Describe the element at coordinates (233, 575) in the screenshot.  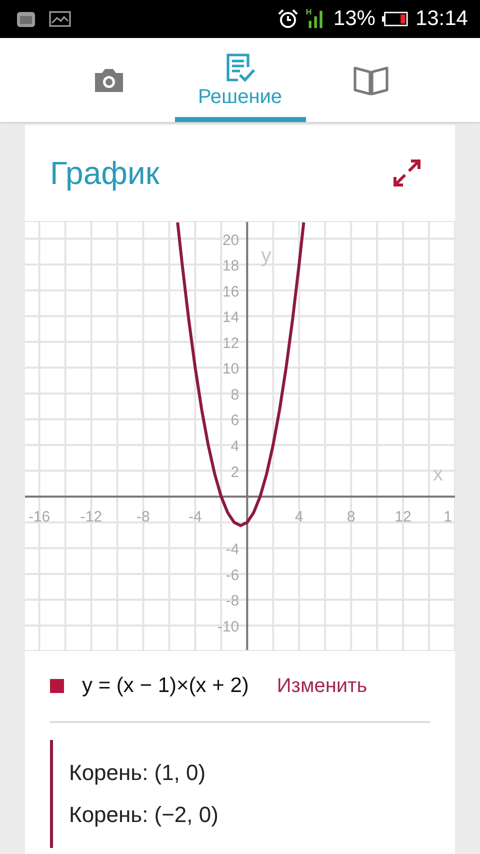
I see `y-tick-label: -6` at that location.